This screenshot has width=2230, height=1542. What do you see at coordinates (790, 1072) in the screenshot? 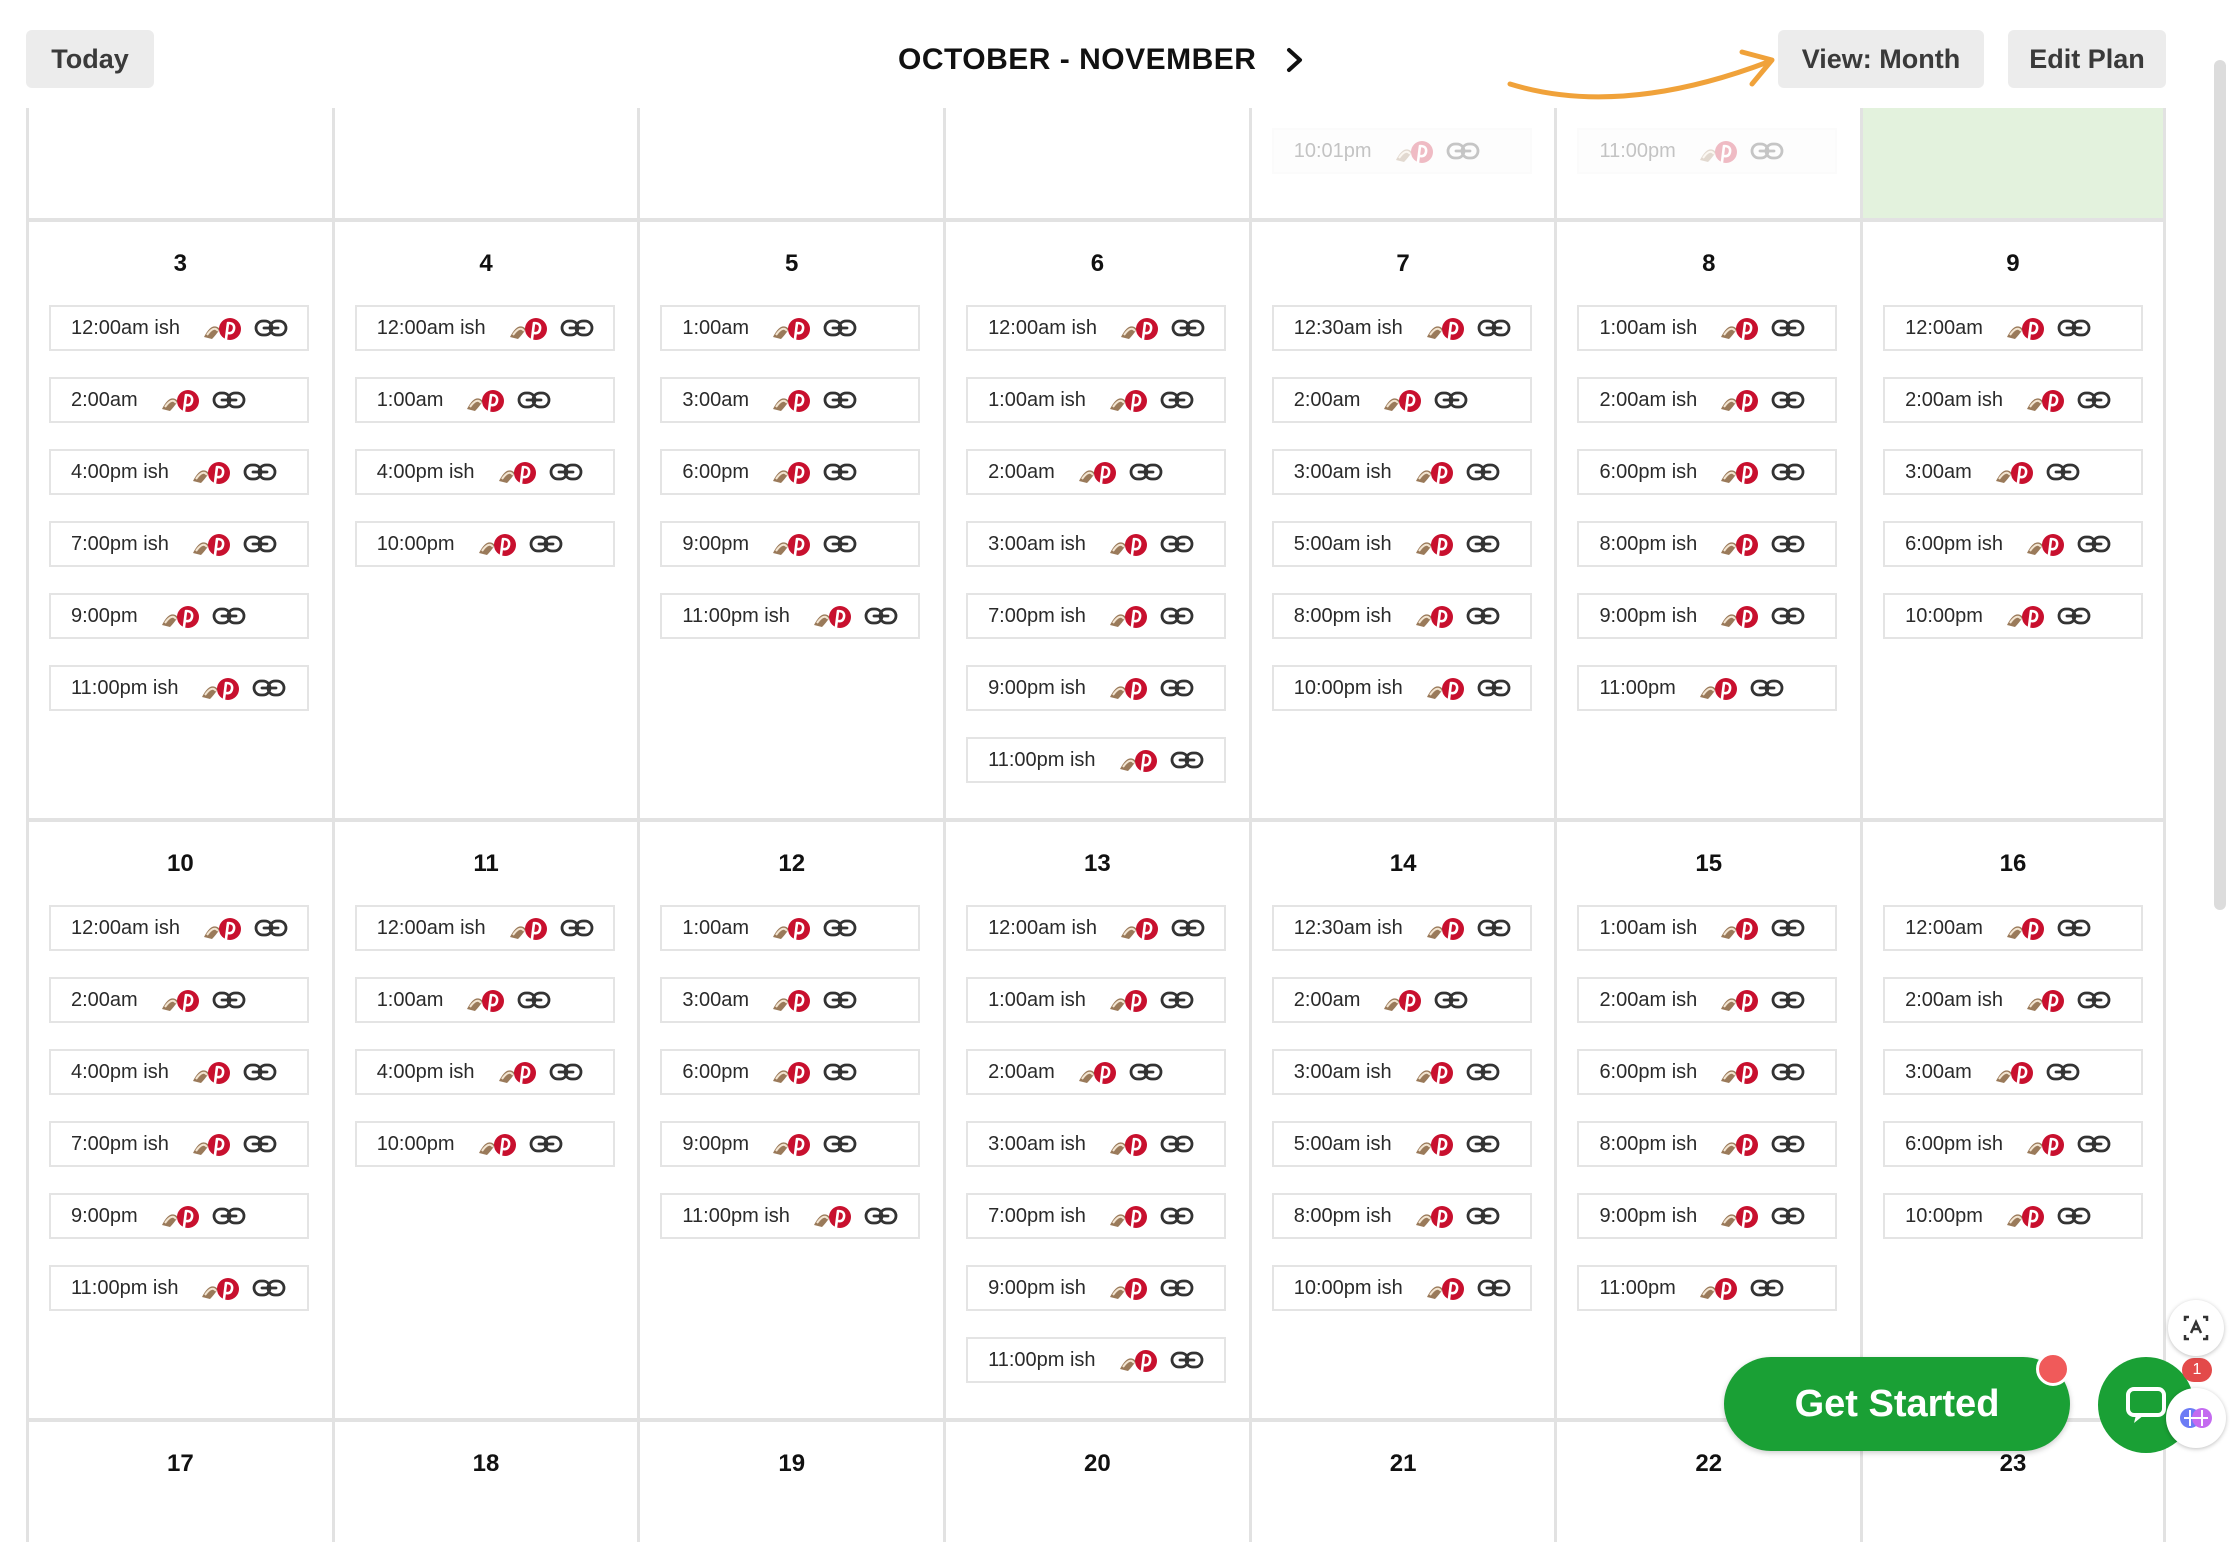
I see `time-slot: 6:00pm` at bounding box center [790, 1072].